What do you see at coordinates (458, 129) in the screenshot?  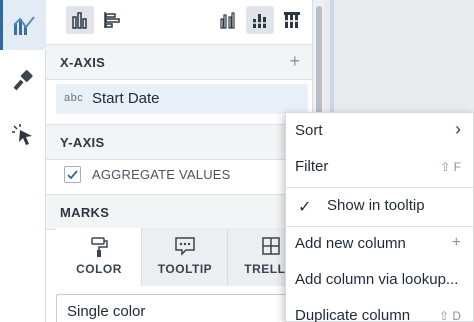 I see `chevron-right-icon: ›` at bounding box center [458, 129].